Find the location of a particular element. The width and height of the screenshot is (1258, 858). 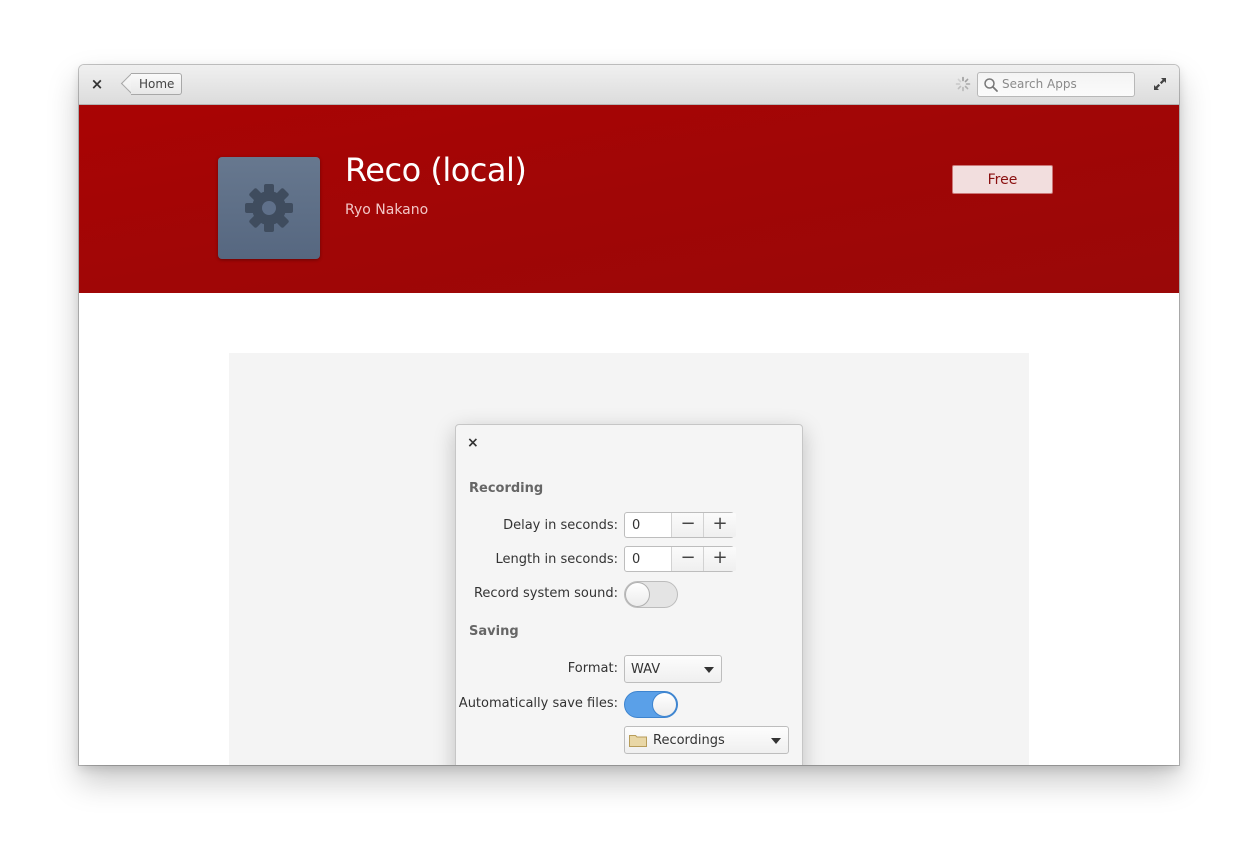

delay-spinbutton: 0 − + is located at coordinates (680, 525).